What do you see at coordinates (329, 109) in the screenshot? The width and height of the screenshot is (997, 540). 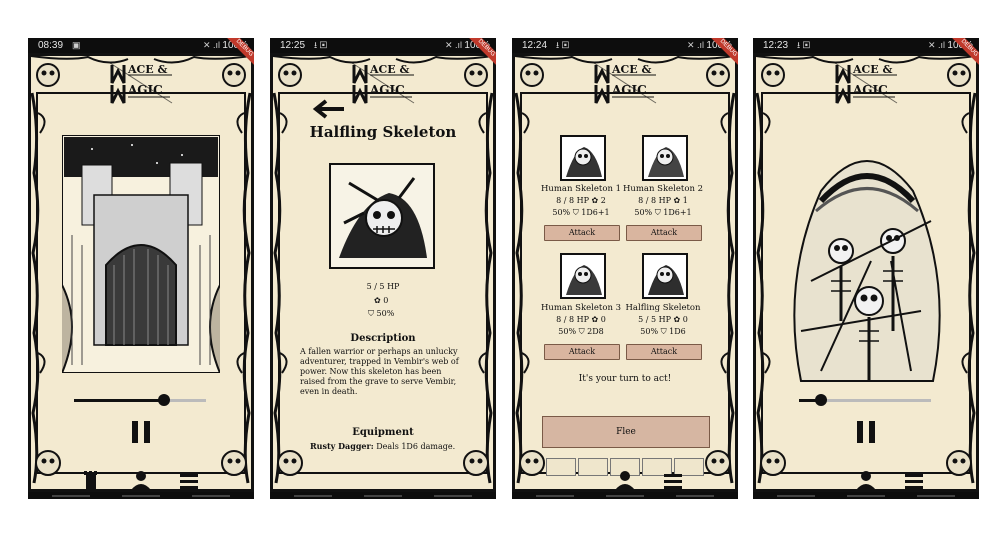 I see `back-arrow-icon` at bounding box center [329, 109].